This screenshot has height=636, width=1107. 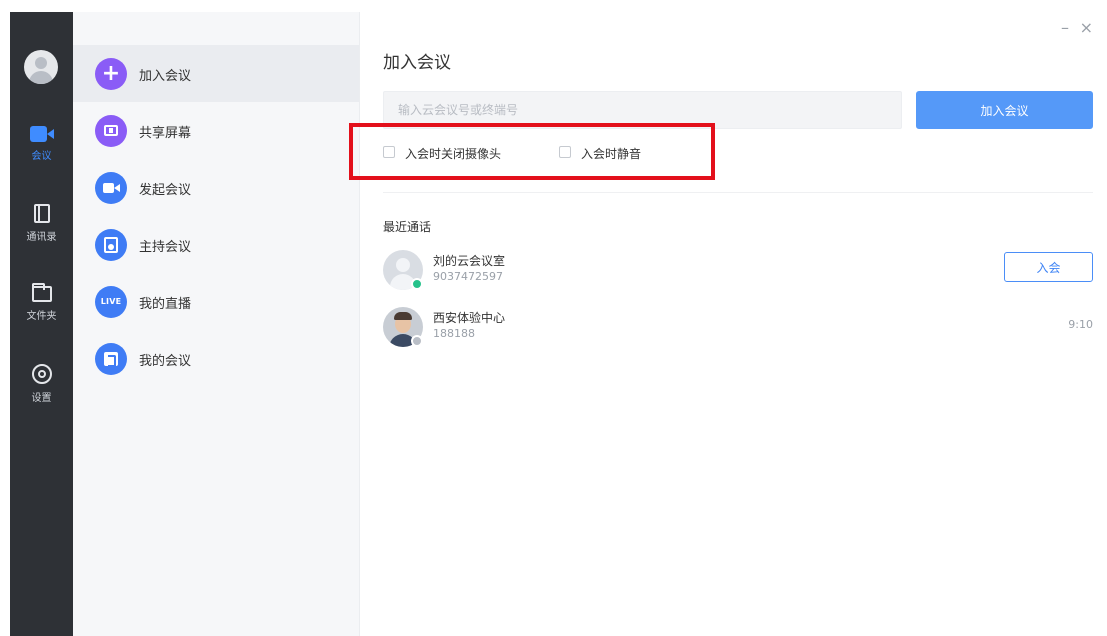 What do you see at coordinates (417, 63) in the screenshot?
I see `page-title: 加入会议` at bounding box center [417, 63].